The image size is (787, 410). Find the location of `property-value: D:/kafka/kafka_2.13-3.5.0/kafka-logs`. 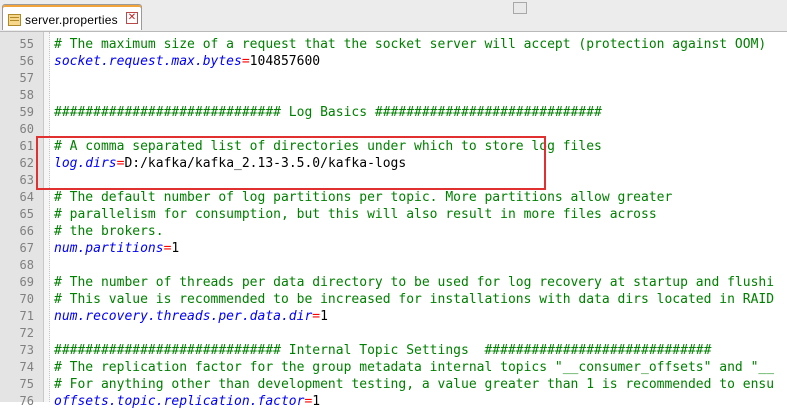

property-value: D:/kafka/kafka_2.13-3.5.0/kafka-logs is located at coordinates (265, 163).